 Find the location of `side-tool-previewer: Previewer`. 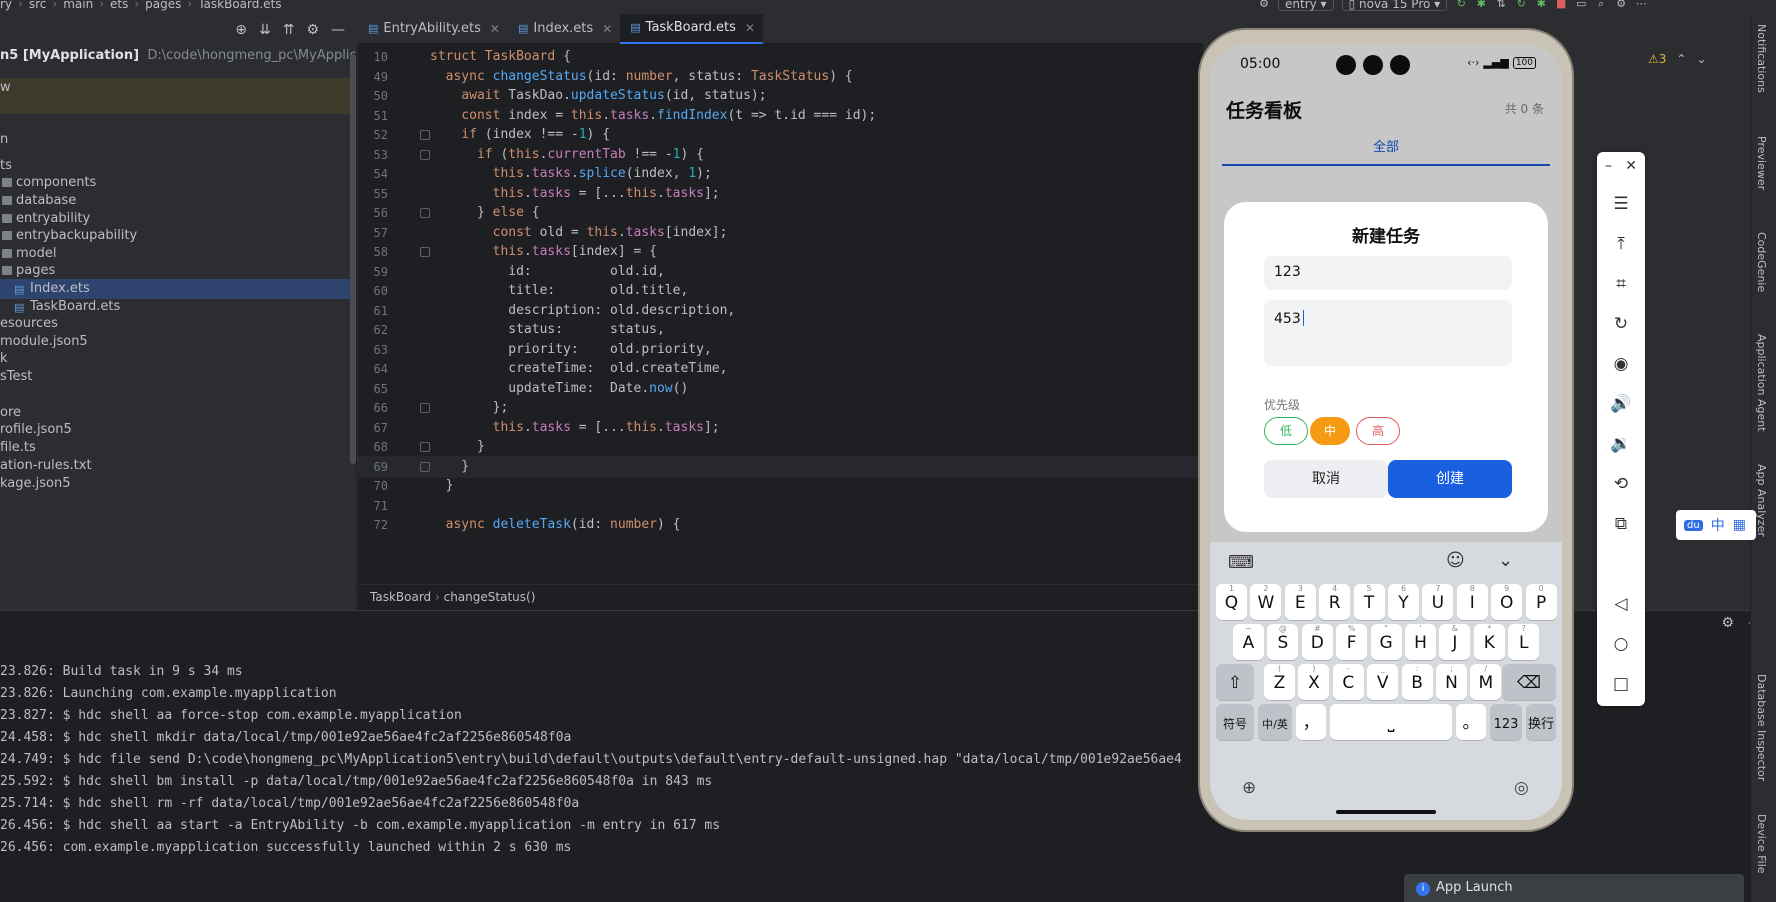

side-tool-previewer: Previewer is located at coordinates (1761, 163).